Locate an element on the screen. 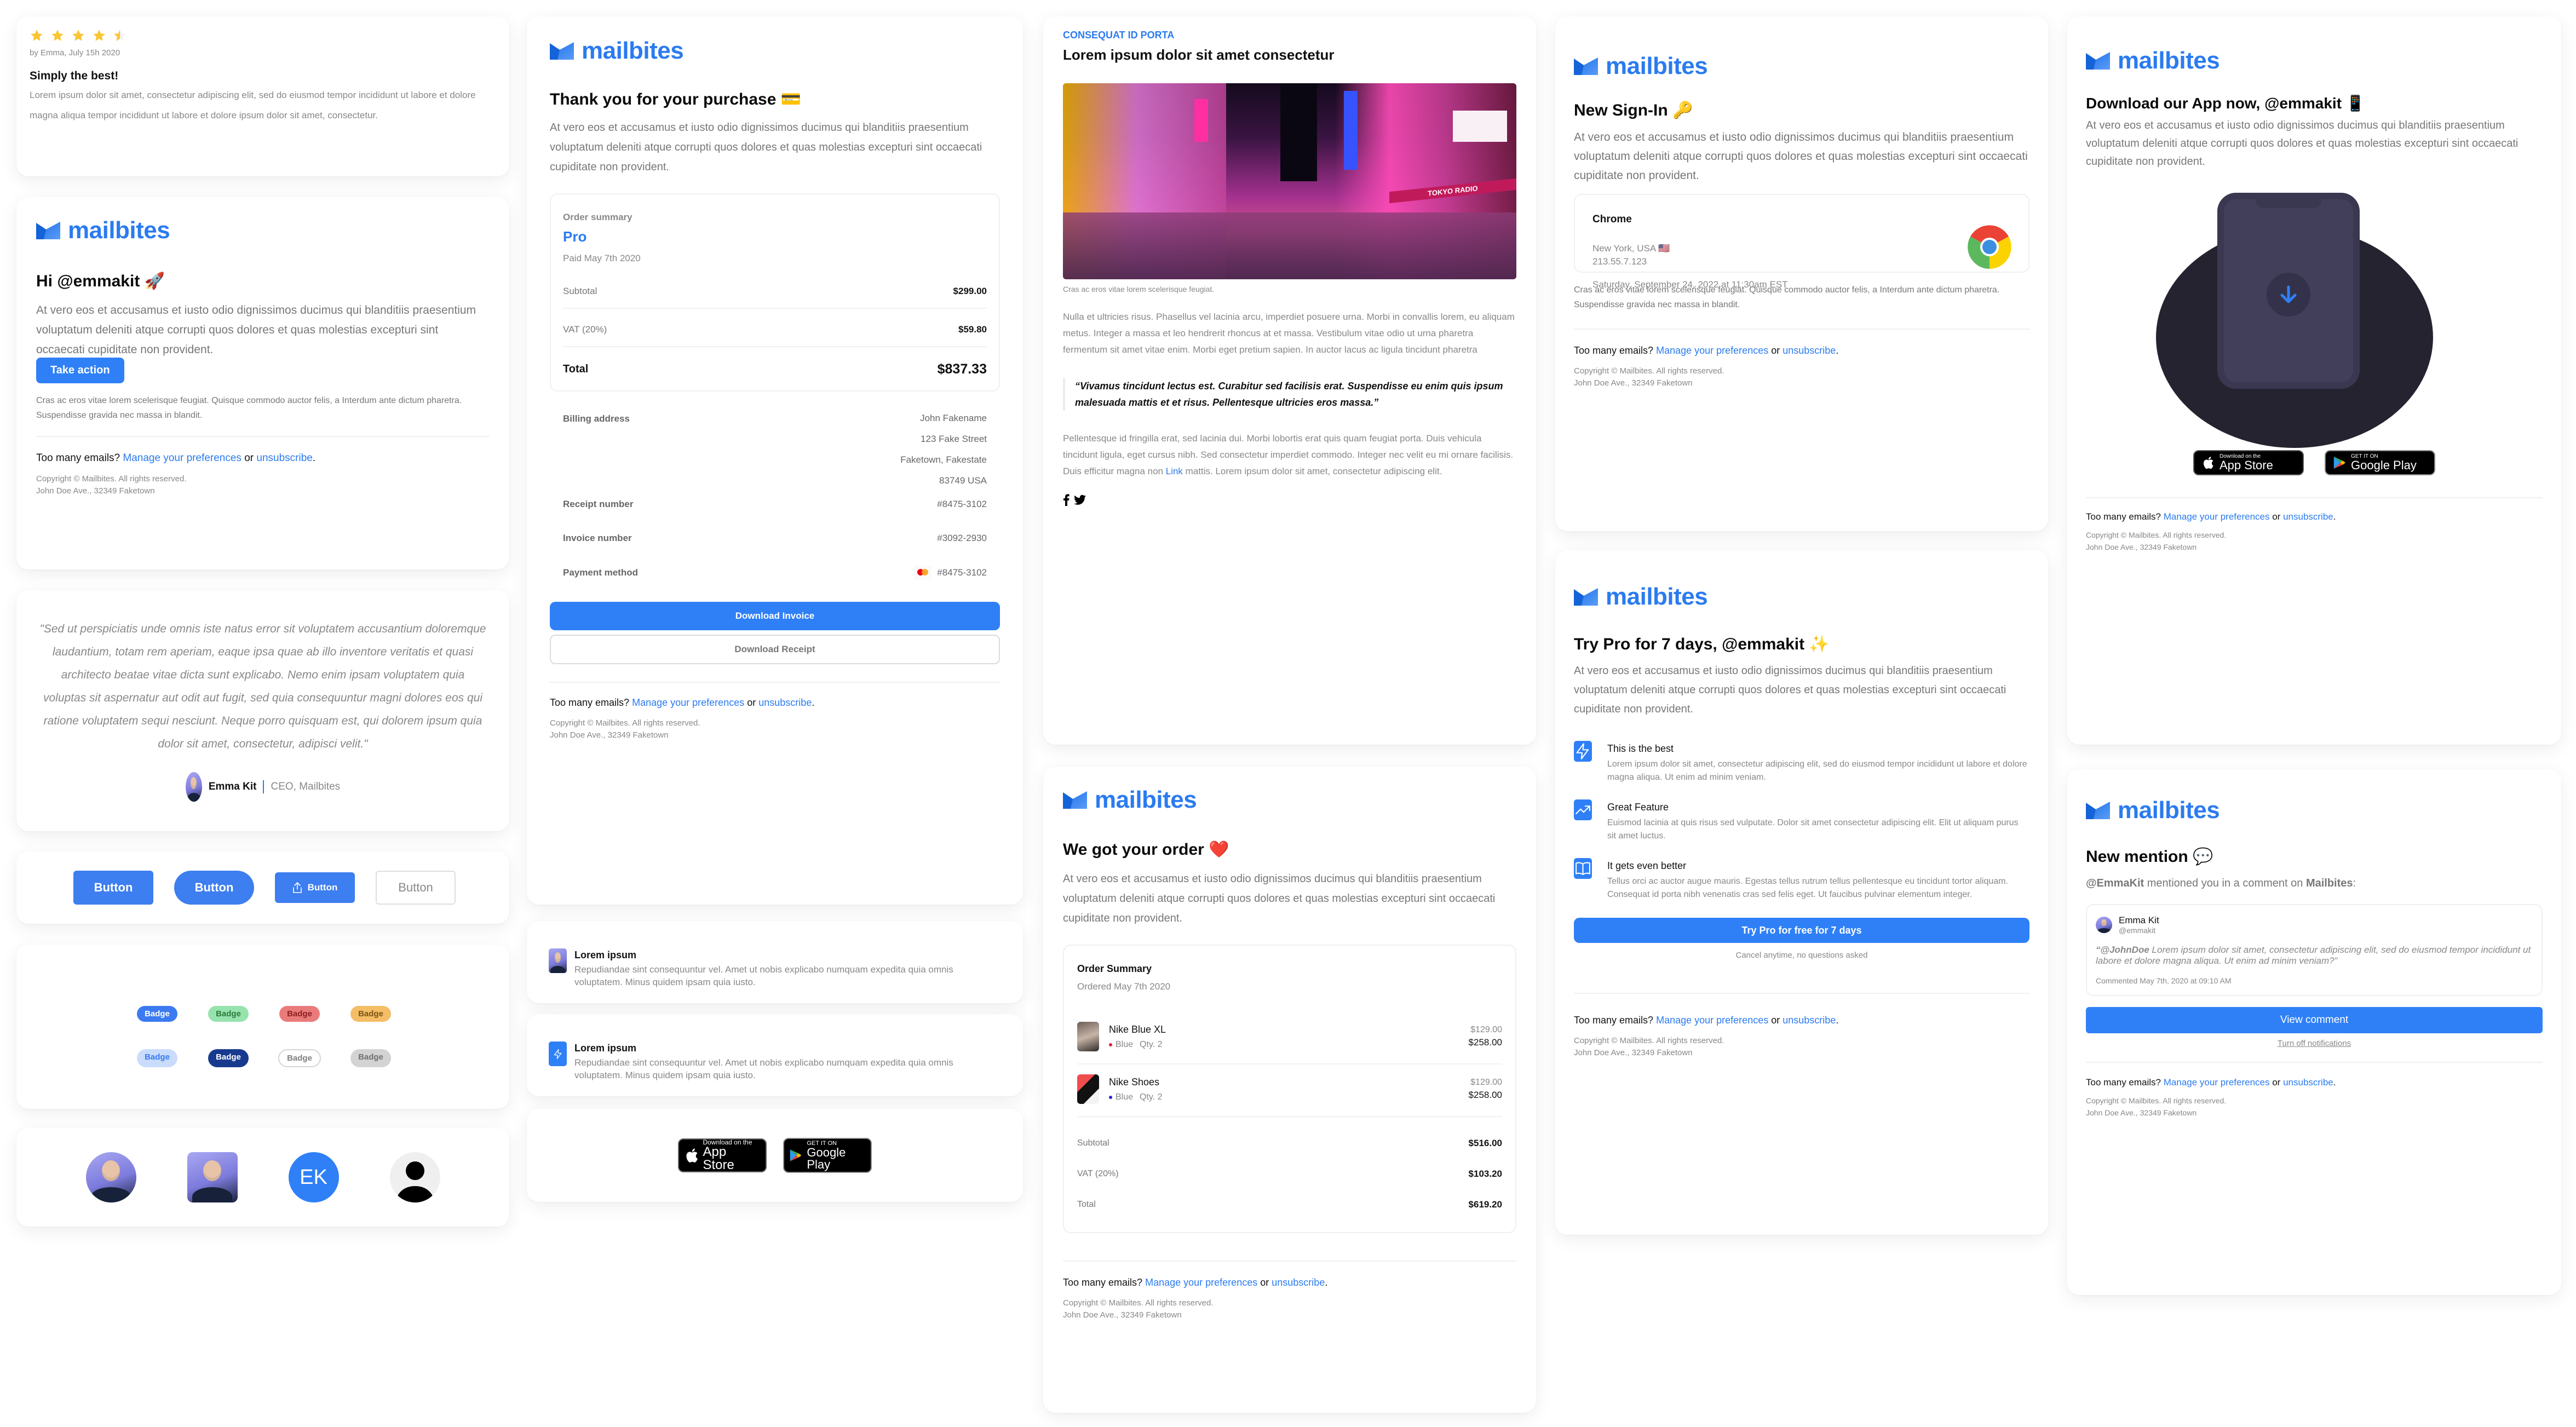 This screenshot has width=2576, height=1427. line-total: $258.00 is located at coordinates (1485, 1095).